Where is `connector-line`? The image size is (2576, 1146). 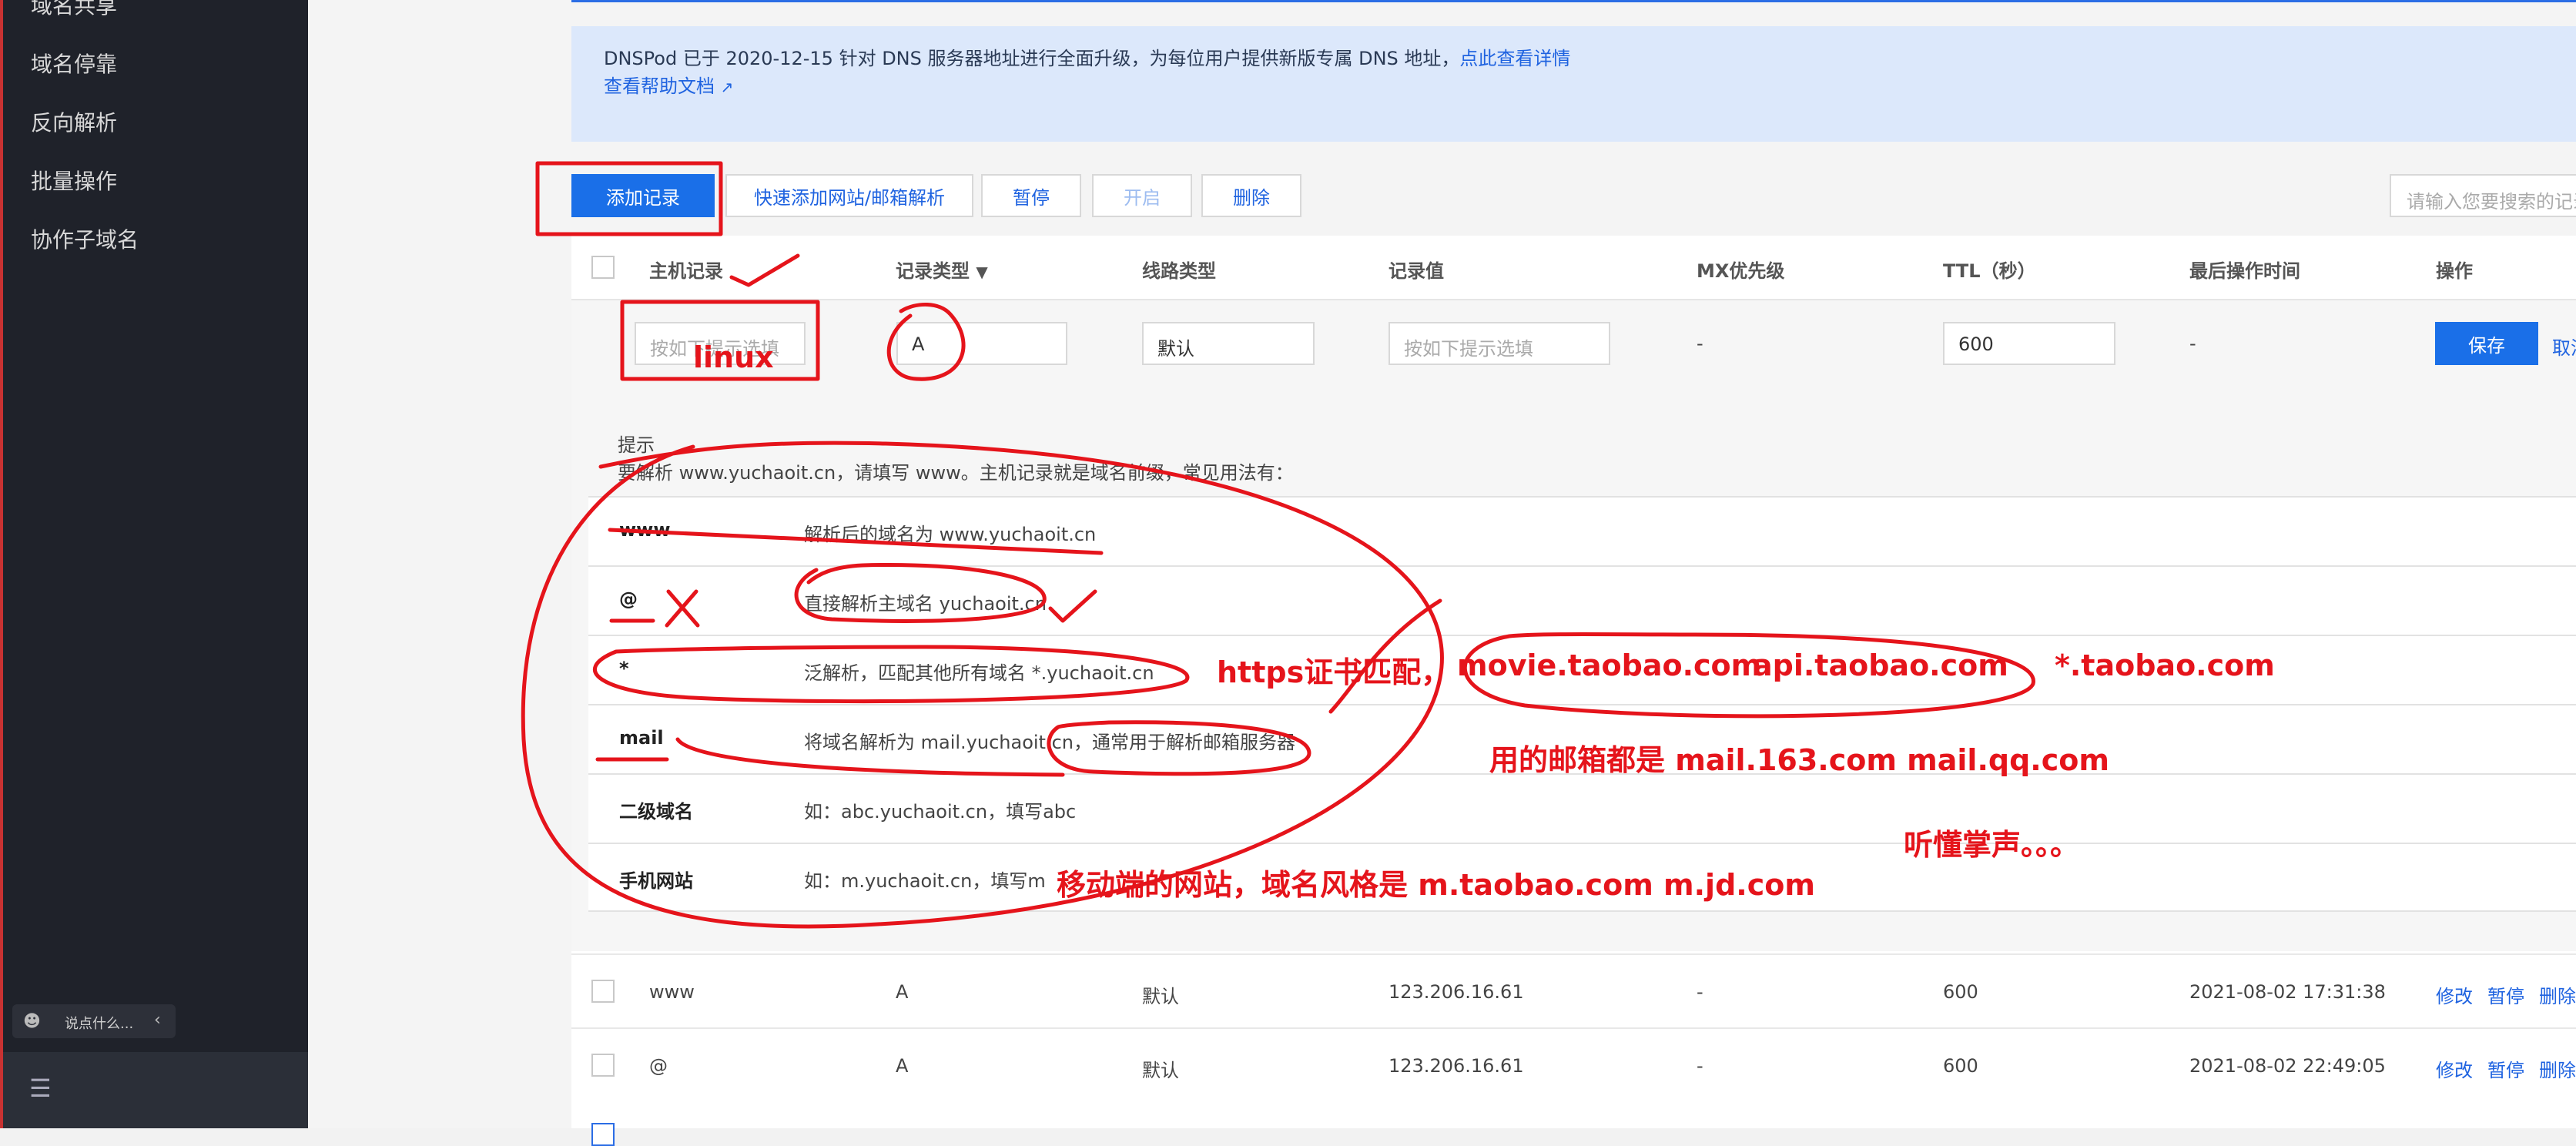 connector-line is located at coordinates (1385, 656).